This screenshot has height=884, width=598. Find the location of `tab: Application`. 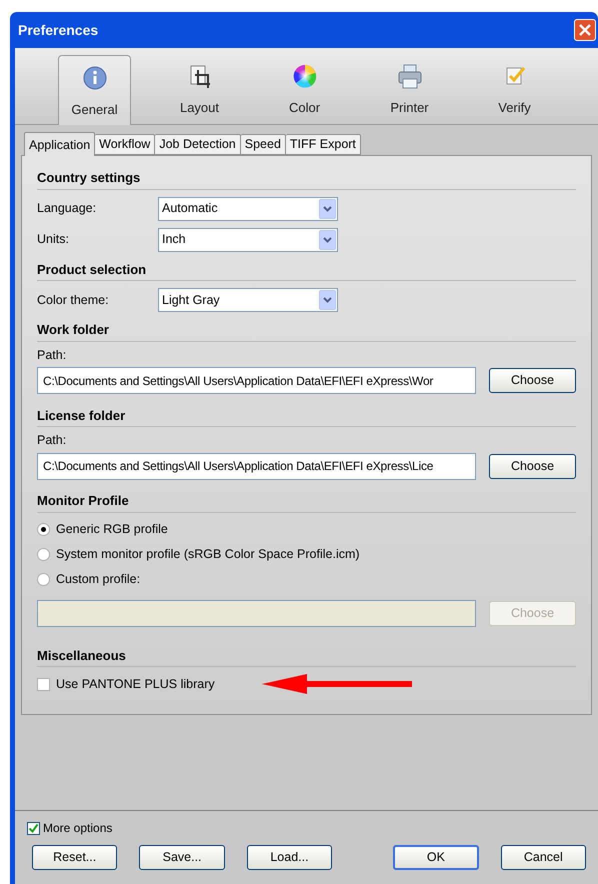

tab: Application is located at coordinates (60, 144).